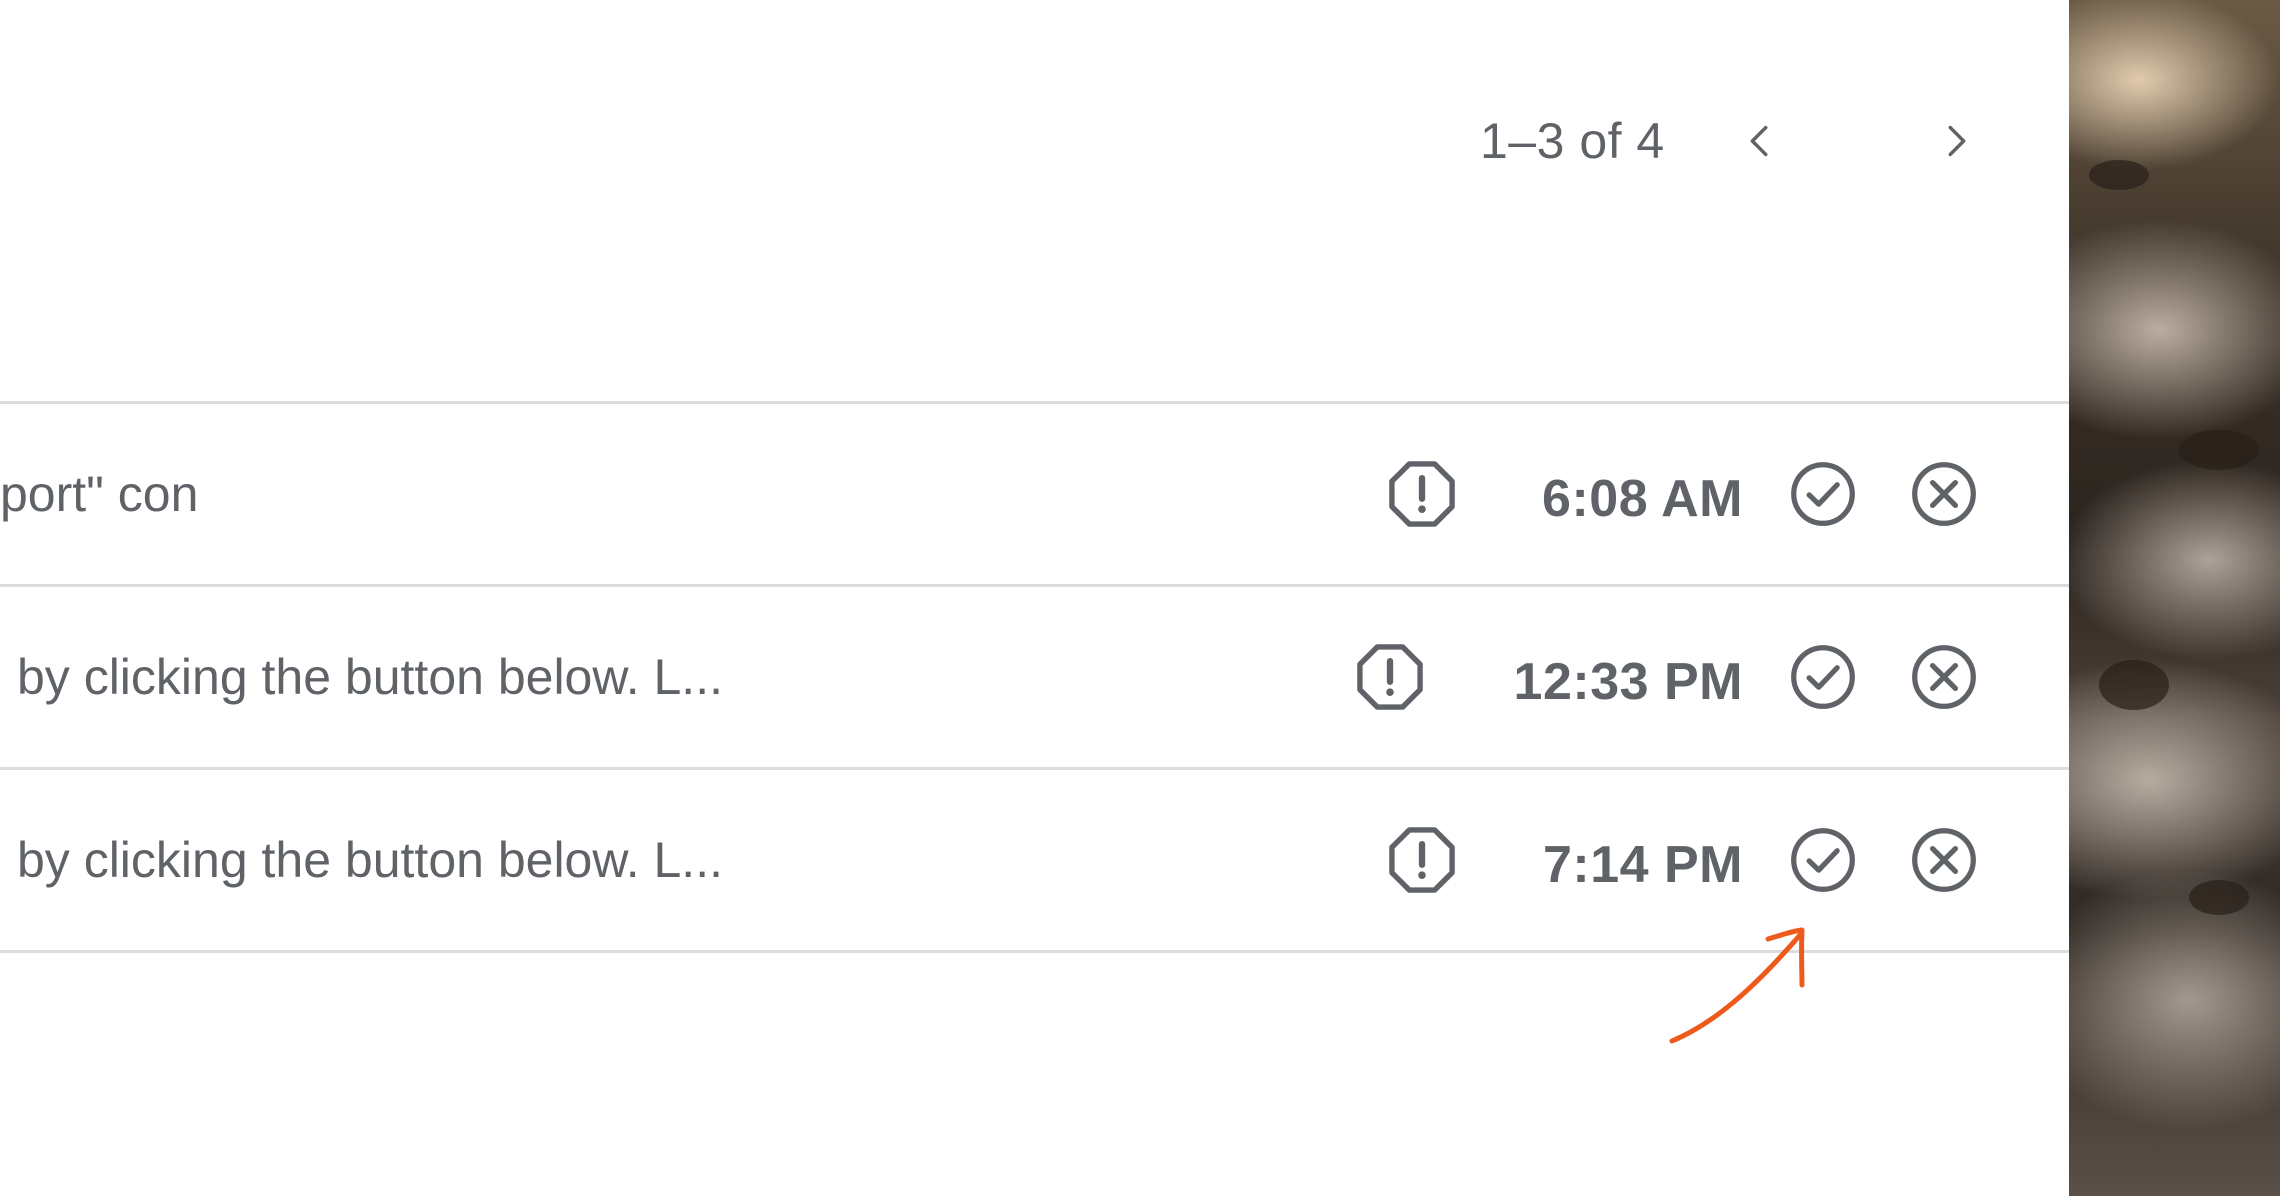  What do you see at coordinates (2174, 598) in the screenshot?
I see `background-photo` at bounding box center [2174, 598].